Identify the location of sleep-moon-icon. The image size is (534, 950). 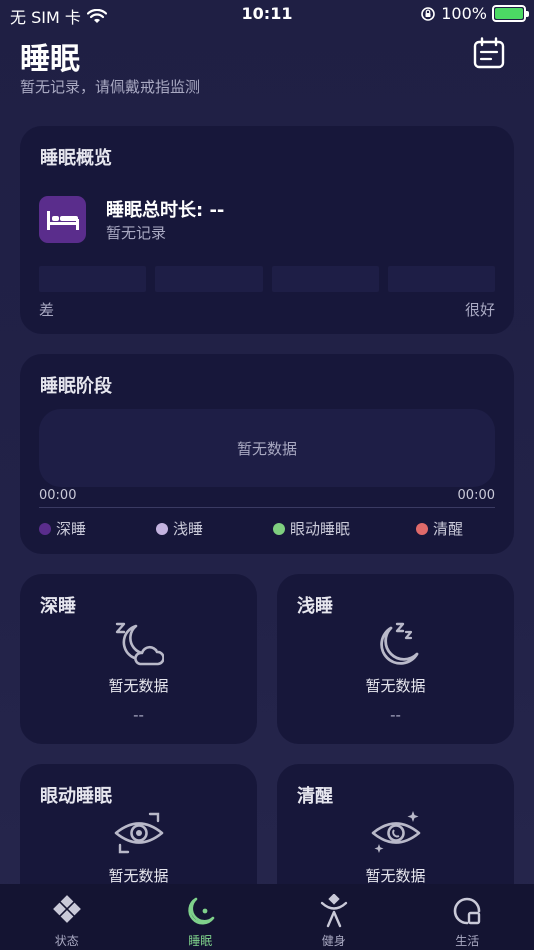
(201, 911).